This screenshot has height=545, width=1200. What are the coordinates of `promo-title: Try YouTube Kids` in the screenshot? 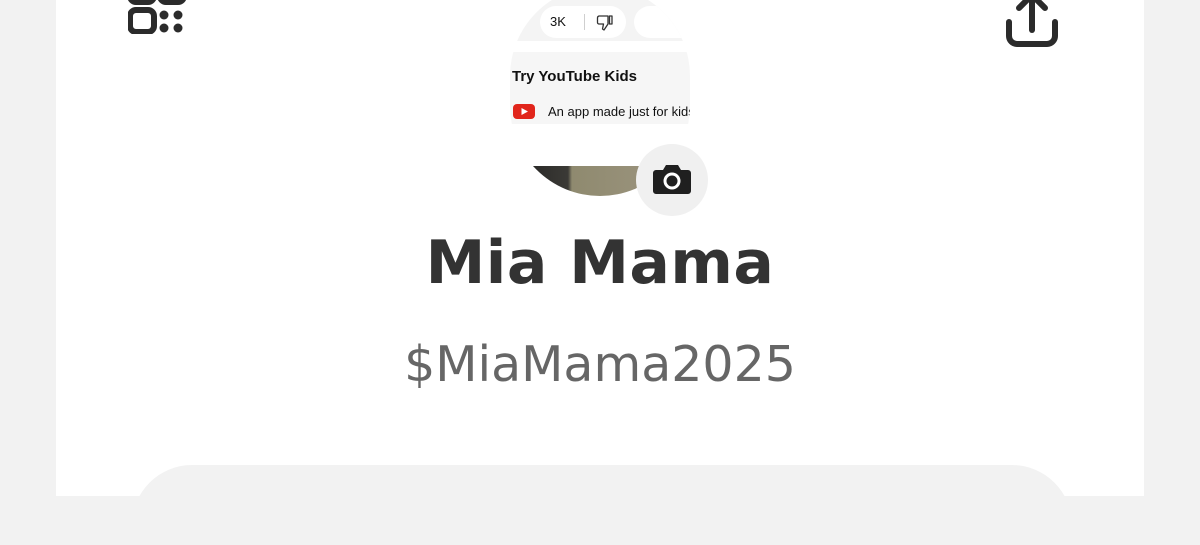 It's located at (575, 76).